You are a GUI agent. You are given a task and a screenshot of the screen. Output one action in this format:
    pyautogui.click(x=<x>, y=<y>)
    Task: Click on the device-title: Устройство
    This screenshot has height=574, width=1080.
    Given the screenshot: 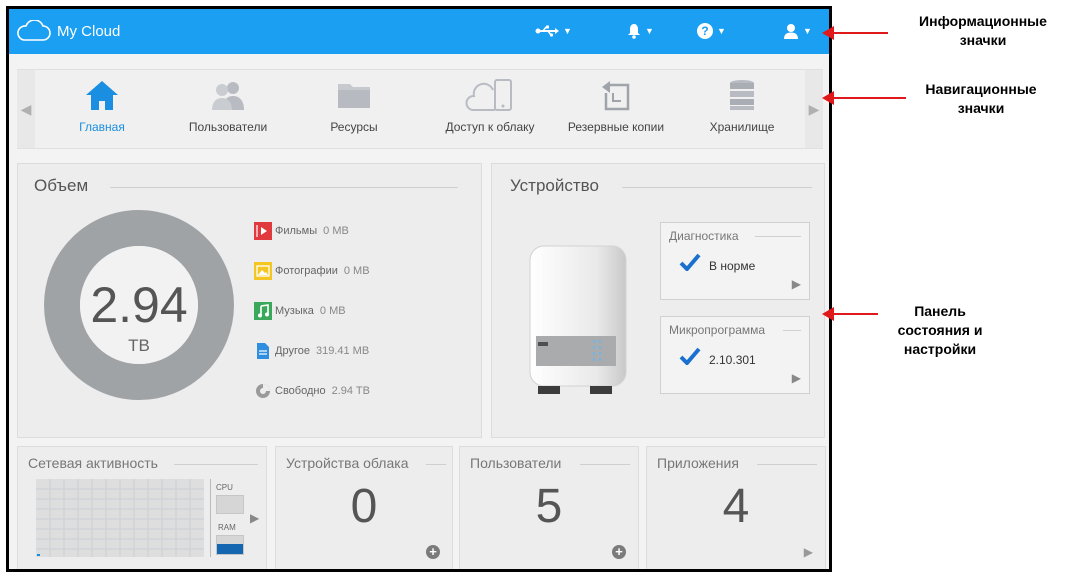 What is the action you would take?
    pyautogui.click(x=554, y=185)
    